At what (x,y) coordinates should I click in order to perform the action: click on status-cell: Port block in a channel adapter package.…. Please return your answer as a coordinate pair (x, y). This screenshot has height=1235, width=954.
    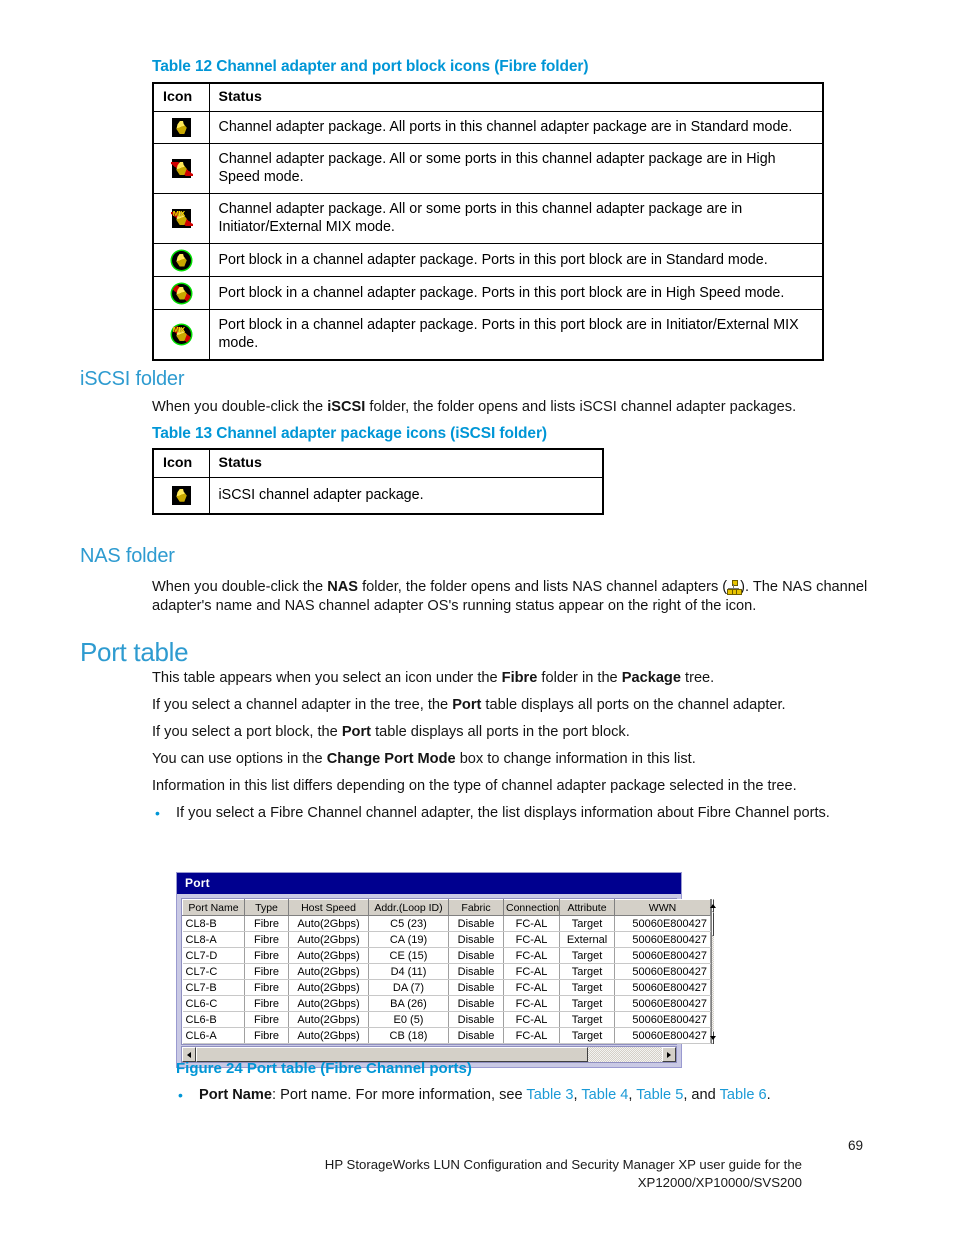
    Looking at the image, I should click on (516, 335).